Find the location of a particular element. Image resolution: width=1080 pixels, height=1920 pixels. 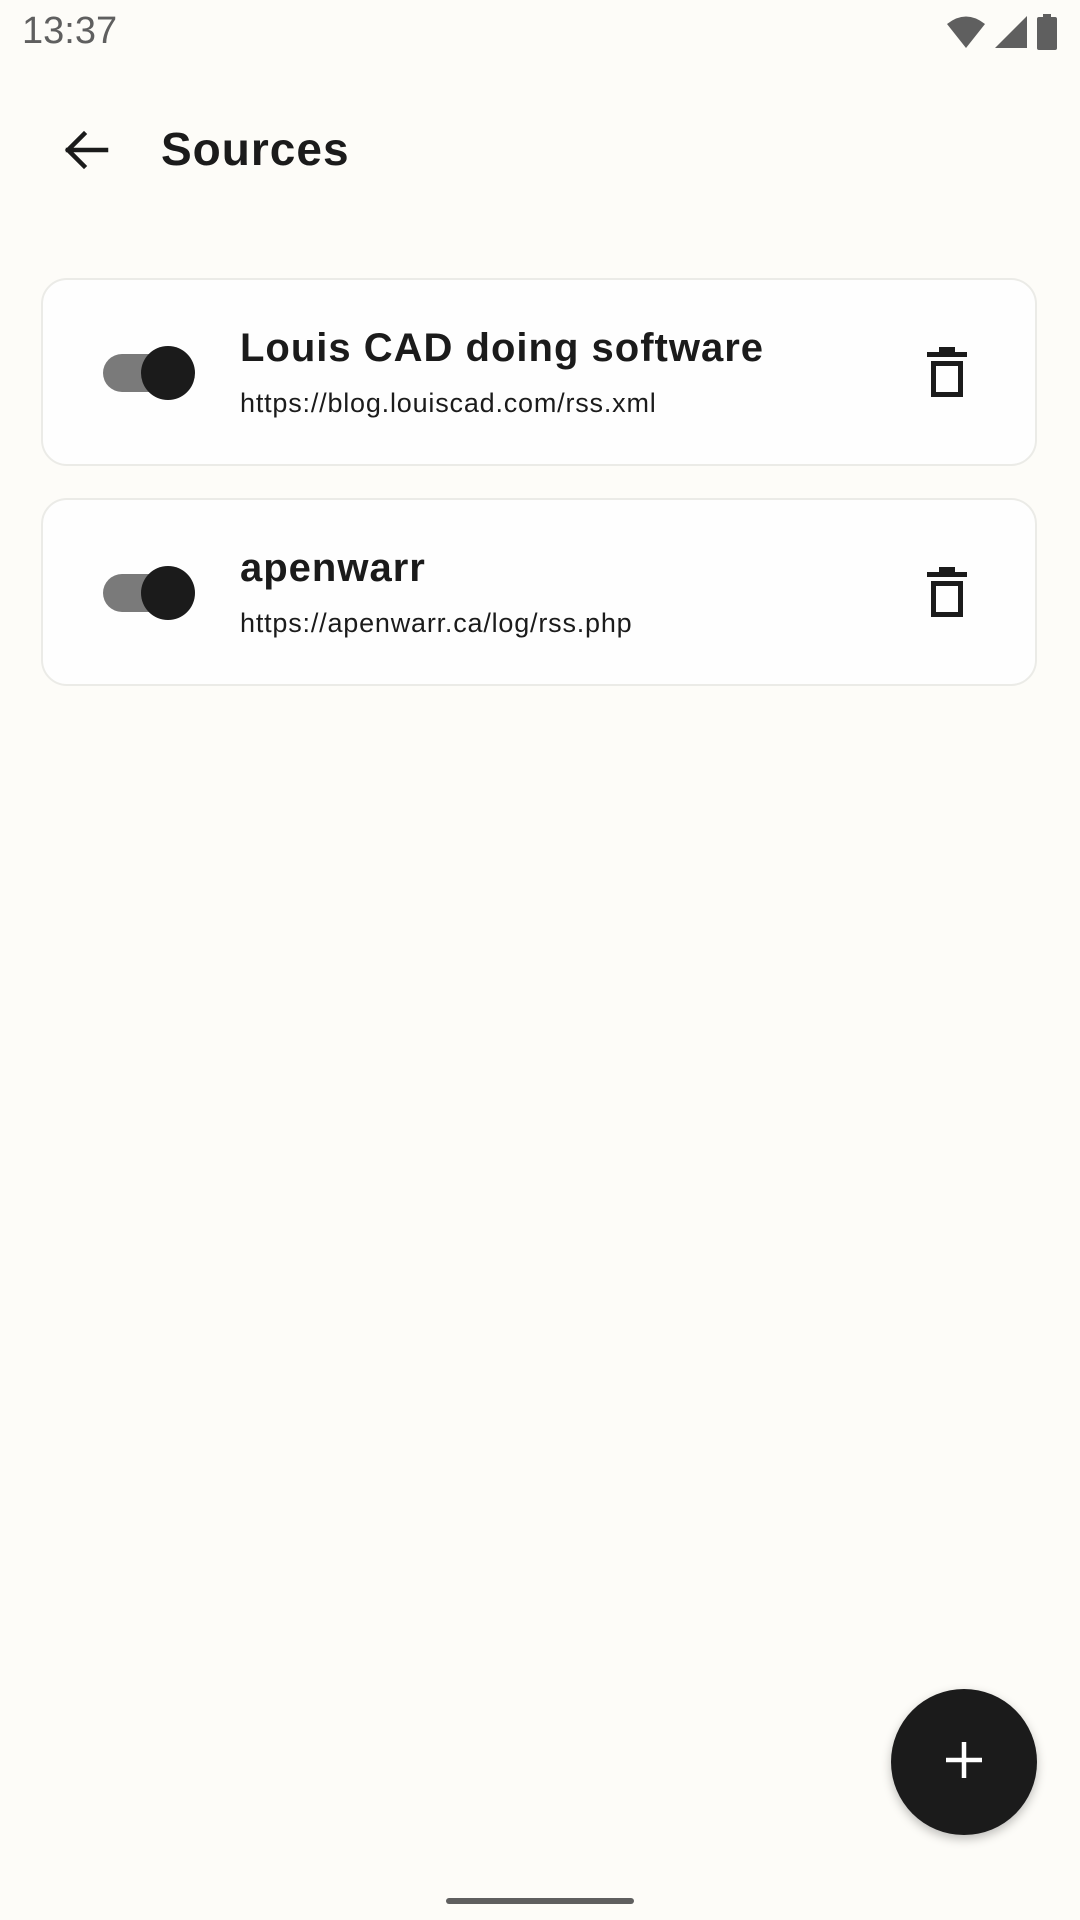

arrow-back-icon is located at coordinates (86, 152).